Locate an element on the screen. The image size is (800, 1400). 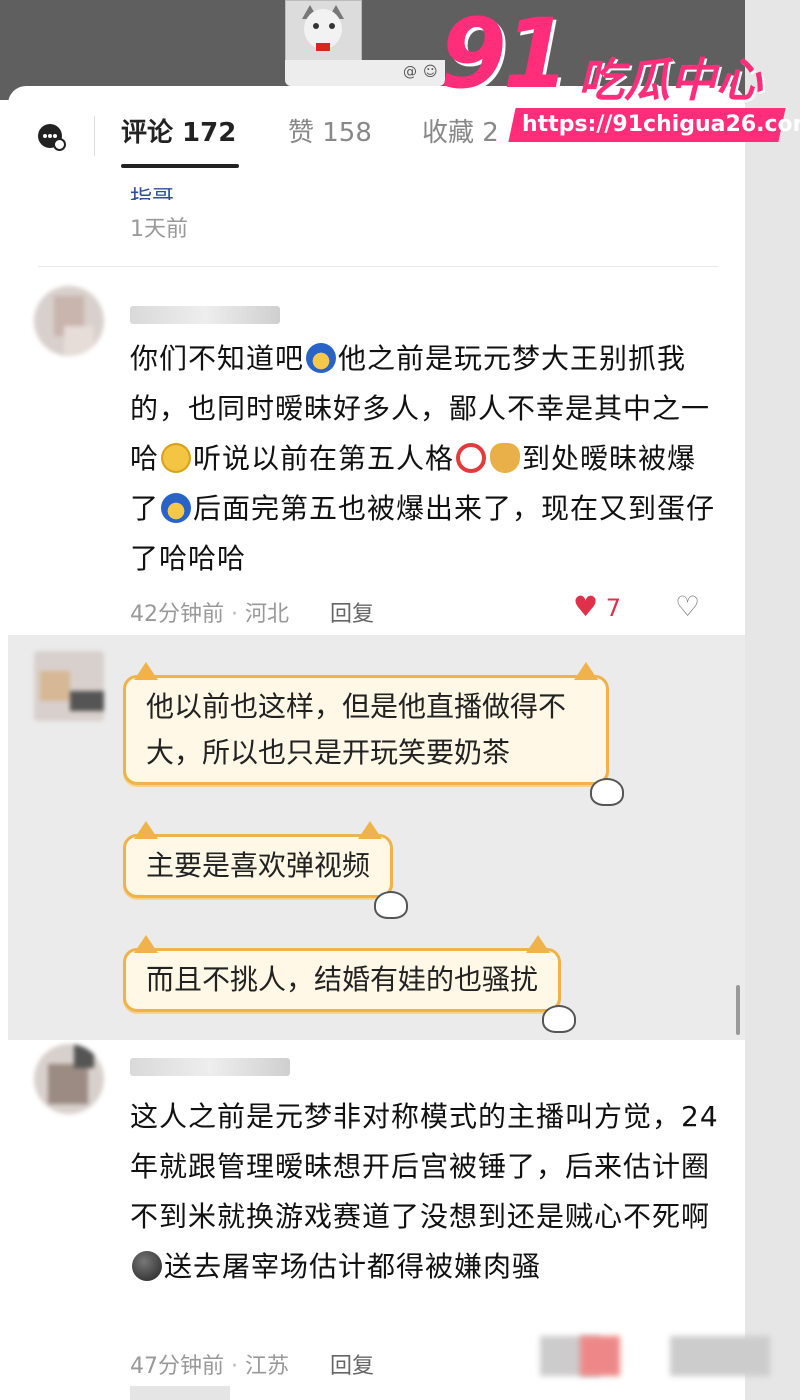
video-thumbnail is located at coordinates (323, 31).